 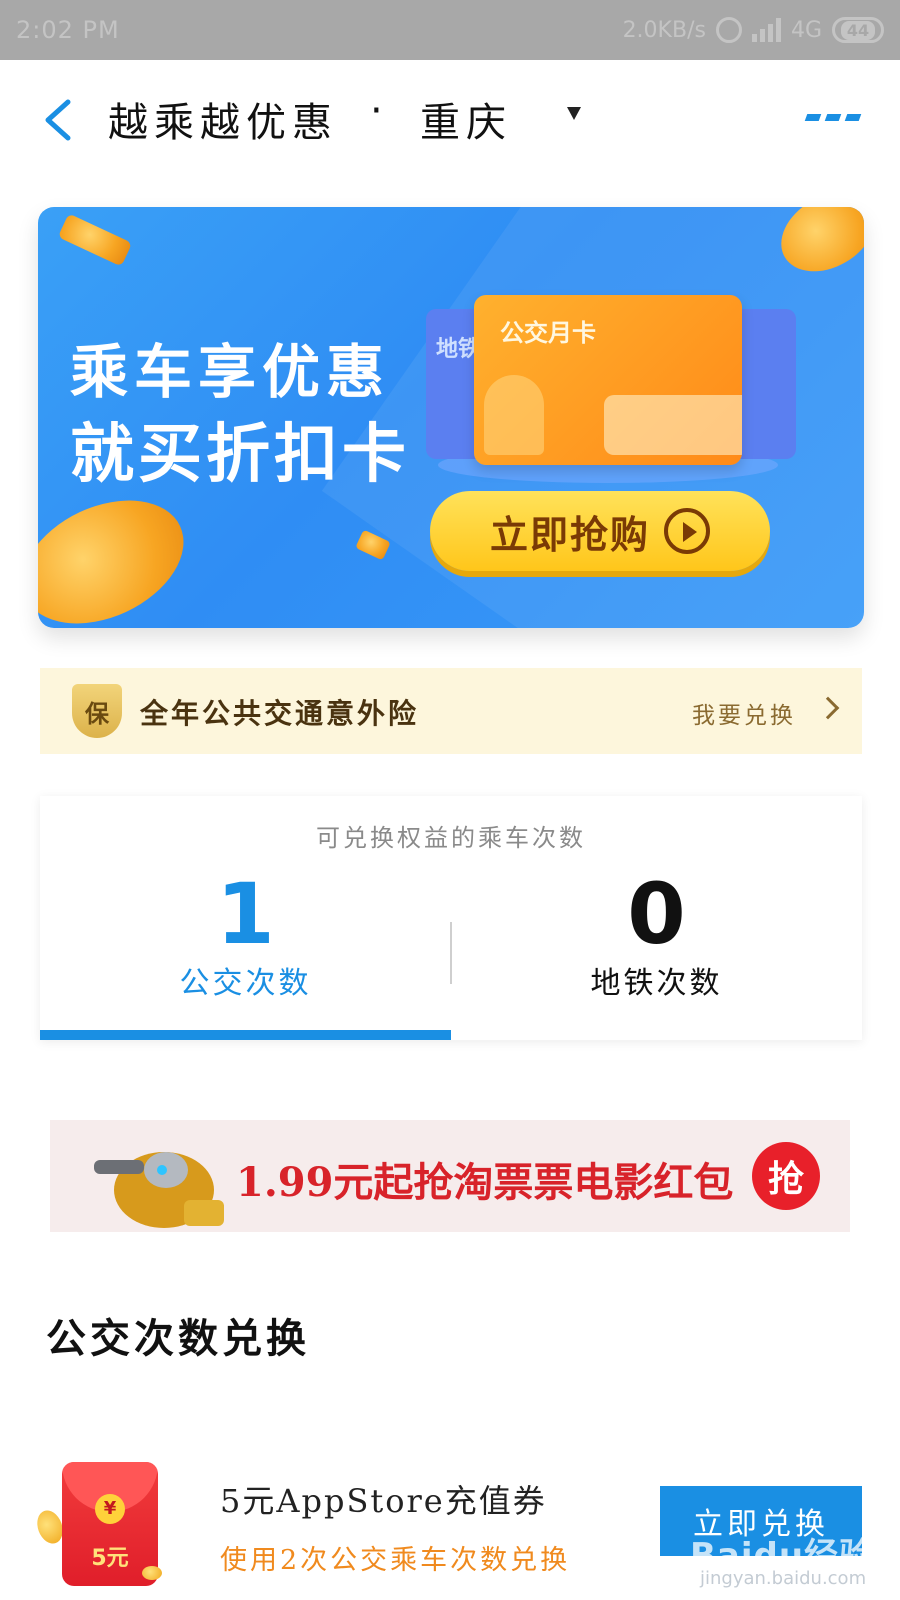 I want to click on status-indicators: 2.0KB/s 4G 44, so click(x=753, y=30).